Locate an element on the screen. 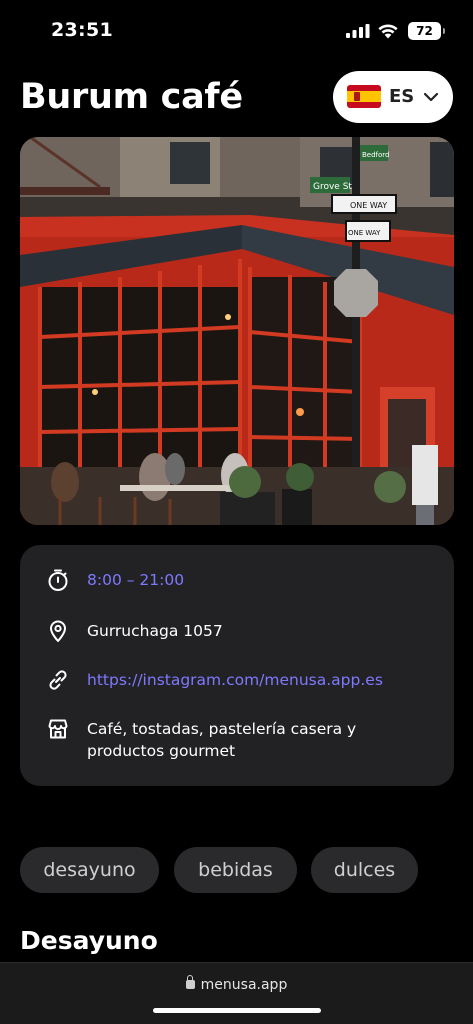 The height and width of the screenshot is (1024, 473). page-title: Burum café is located at coordinates (131, 97).